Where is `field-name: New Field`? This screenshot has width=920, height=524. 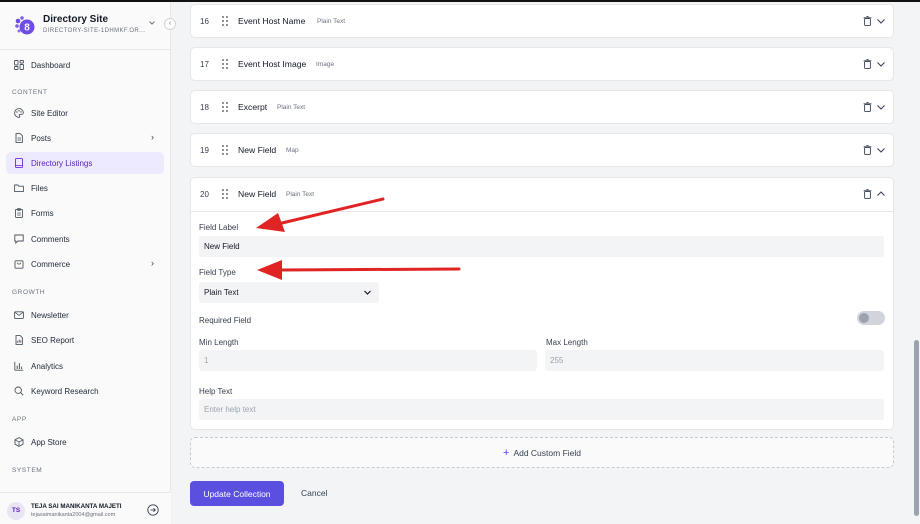
field-name: New Field is located at coordinates (257, 150).